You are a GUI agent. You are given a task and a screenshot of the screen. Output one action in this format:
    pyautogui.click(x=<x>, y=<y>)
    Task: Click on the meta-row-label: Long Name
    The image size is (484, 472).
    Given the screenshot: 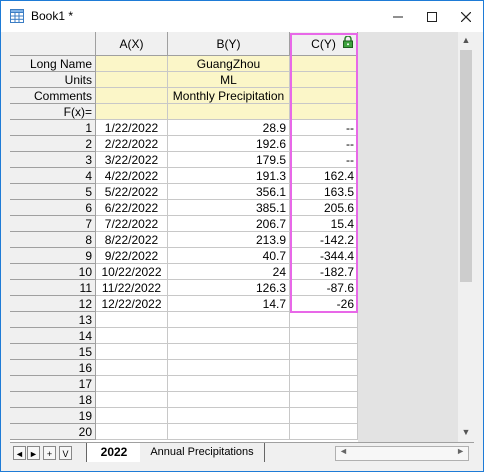 What is the action you would take?
    pyautogui.click(x=53, y=64)
    